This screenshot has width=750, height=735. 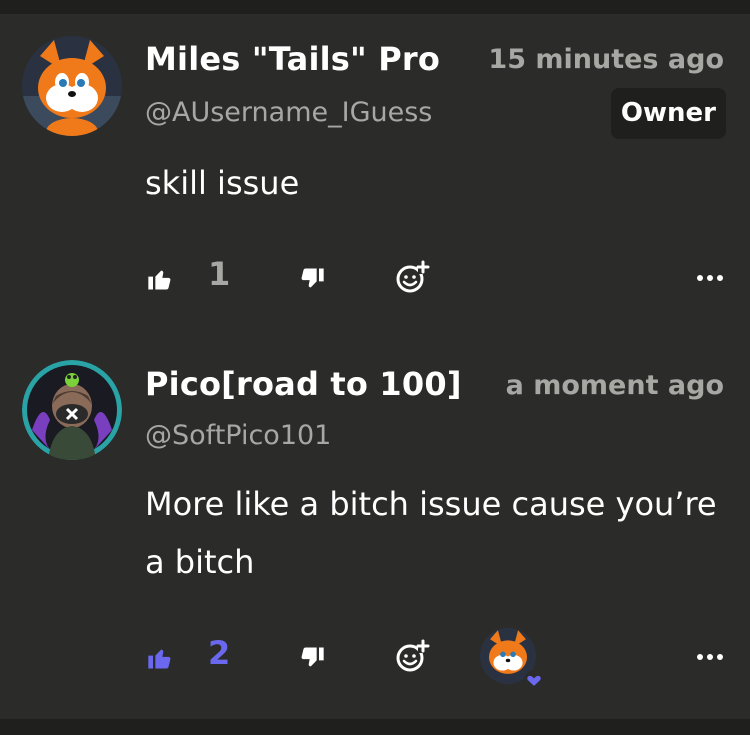 What do you see at coordinates (222, 183) in the screenshot?
I see `comment-text: skill issue` at bounding box center [222, 183].